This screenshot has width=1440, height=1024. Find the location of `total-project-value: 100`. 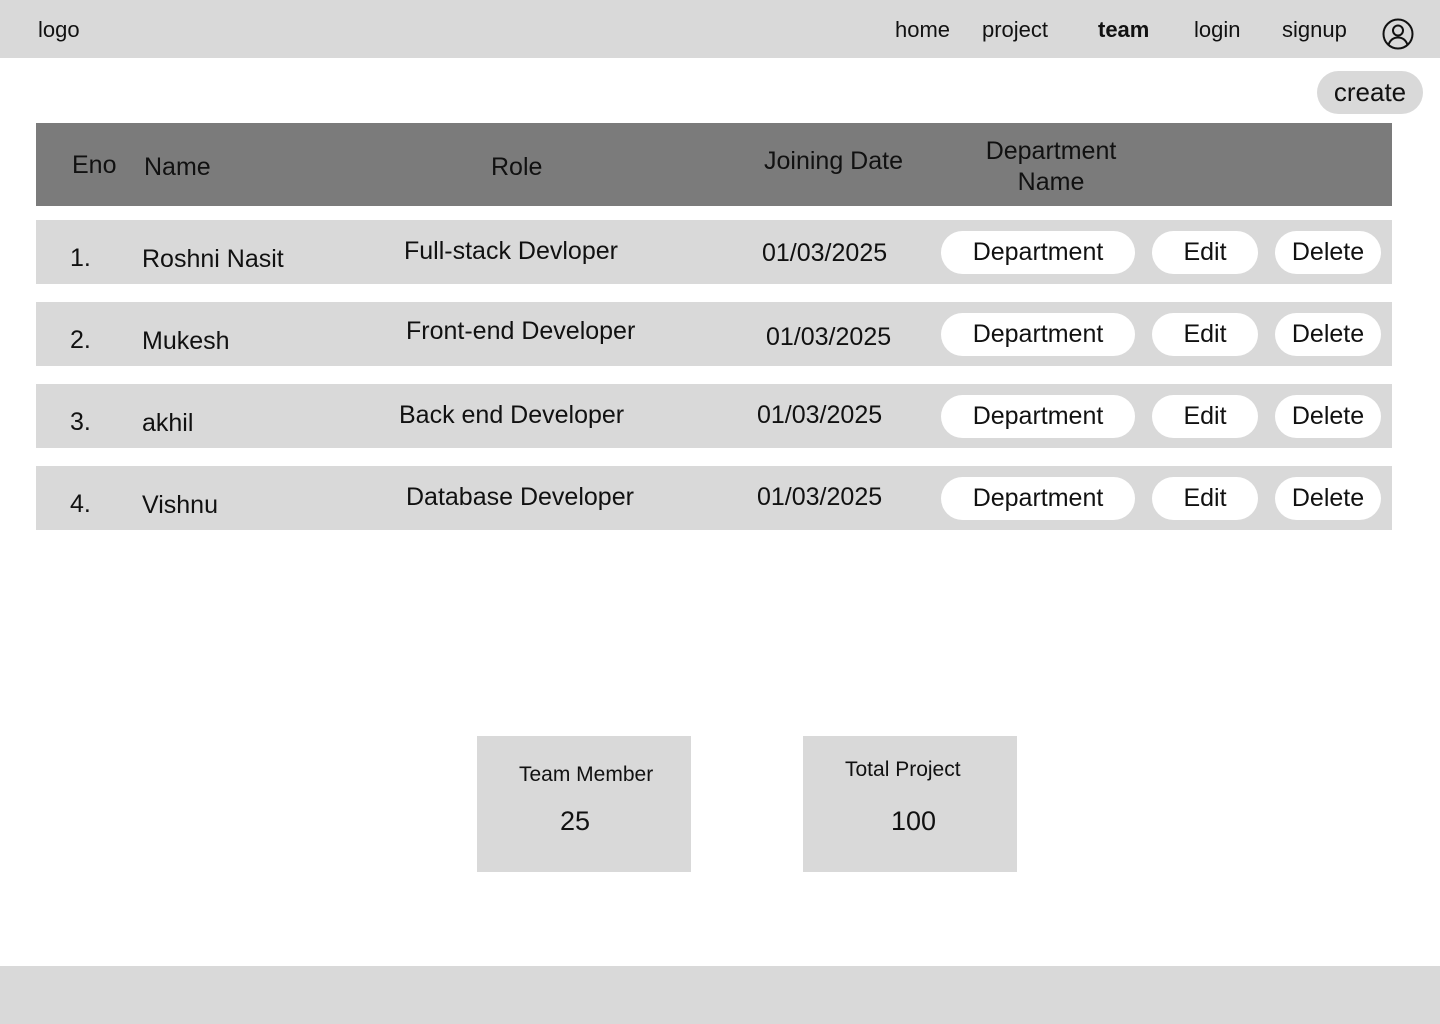

total-project-value: 100 is located at coordinates (914, 821).